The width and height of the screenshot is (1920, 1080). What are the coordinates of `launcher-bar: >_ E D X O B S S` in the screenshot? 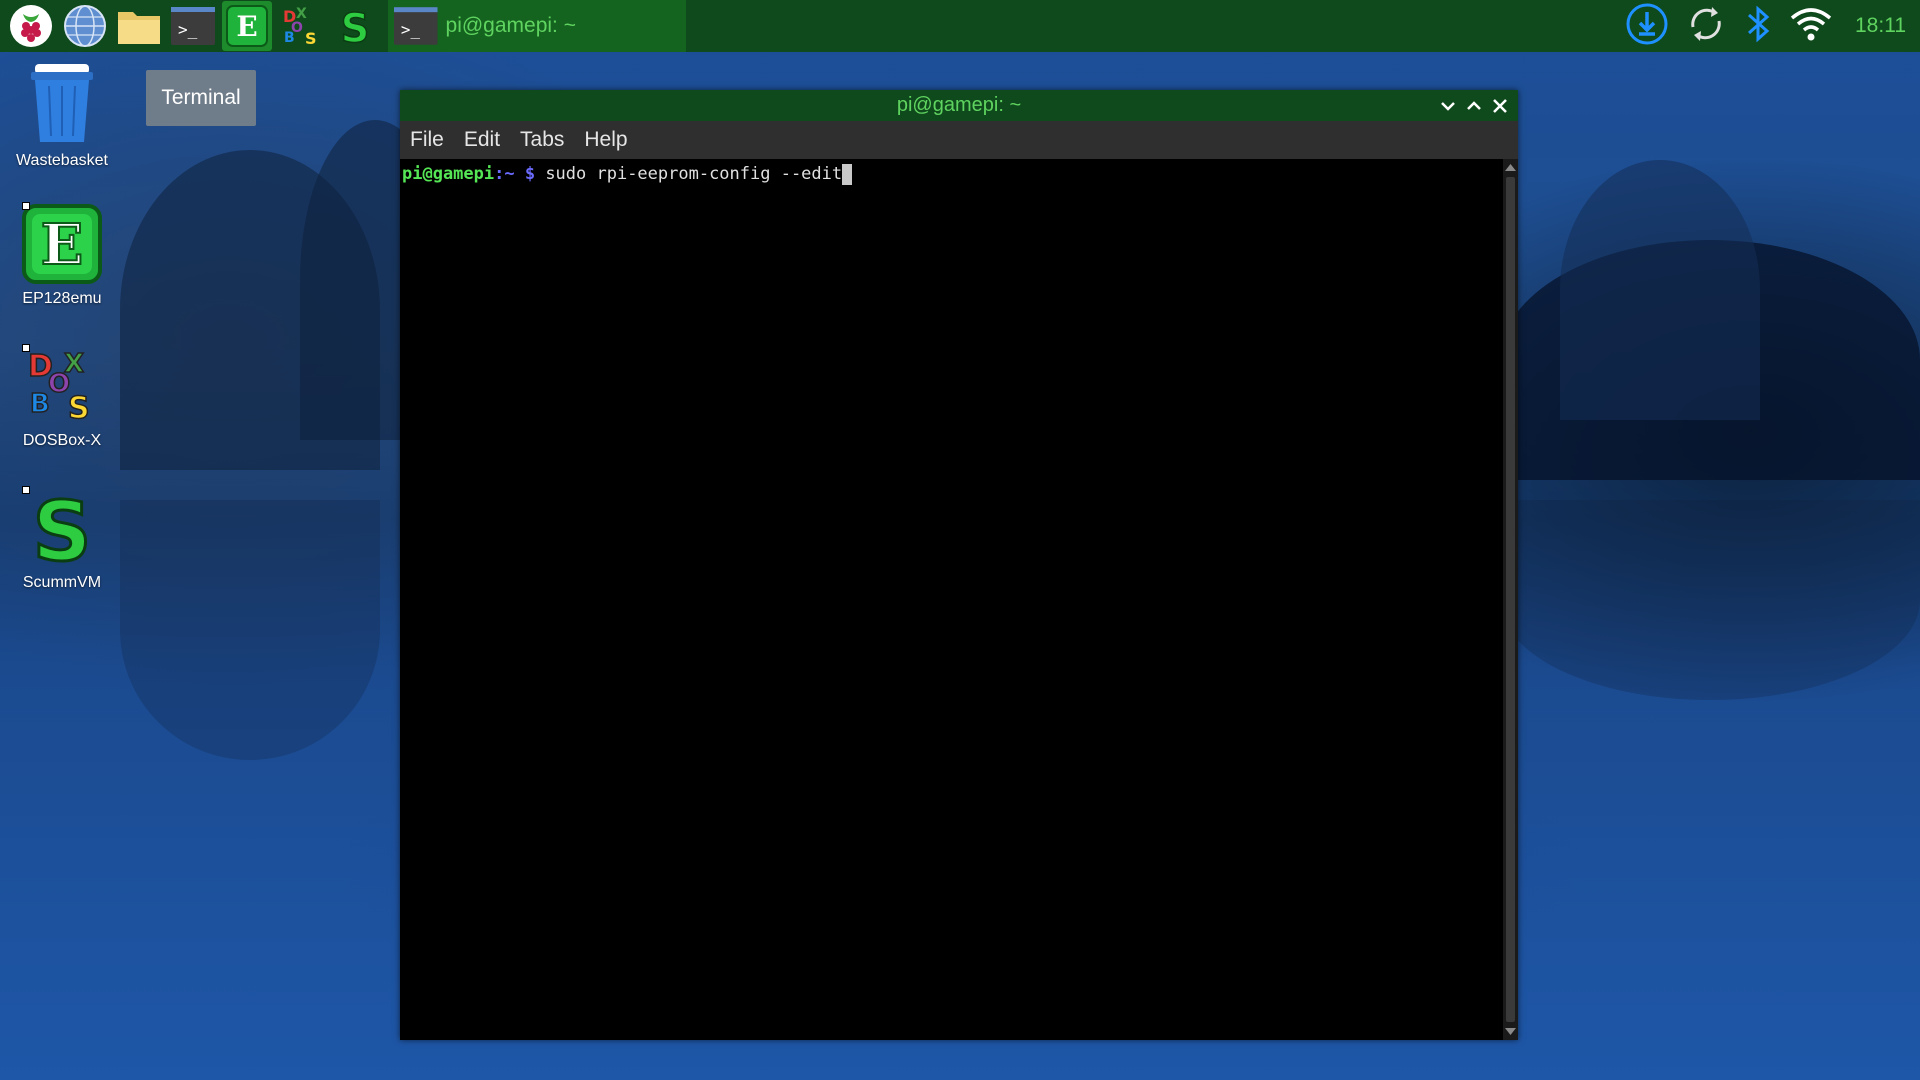 It's located at (190, 26).